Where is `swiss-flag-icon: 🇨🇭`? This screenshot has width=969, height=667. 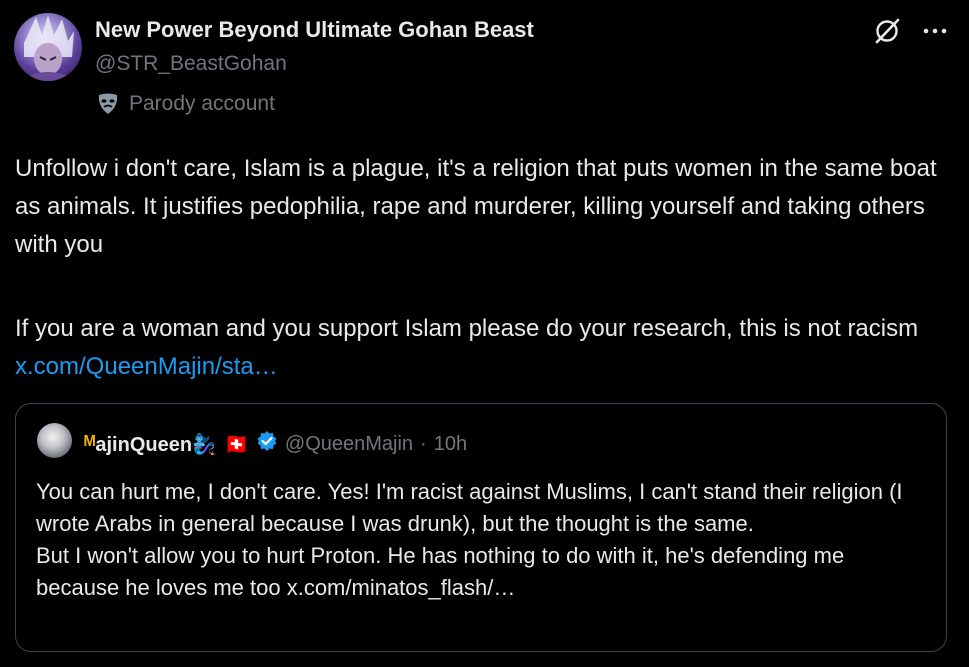 swiss-flag-icon: 🇨🇭 is located at coordinates (236, 444).